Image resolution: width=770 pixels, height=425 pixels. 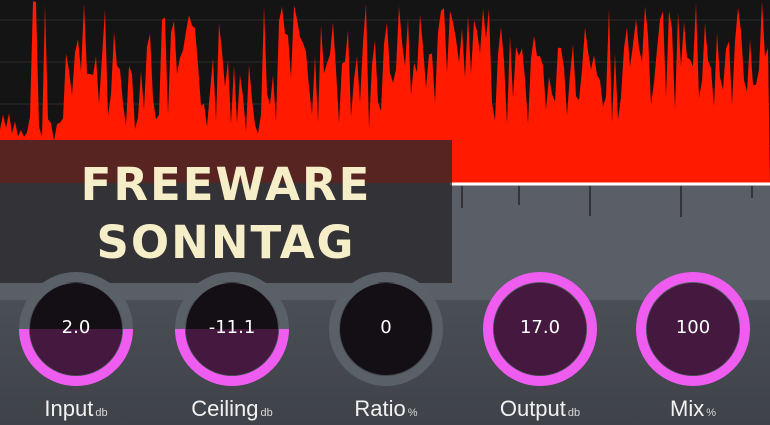 I want to click on ratio-unit: %, so click(x=412, y=413).